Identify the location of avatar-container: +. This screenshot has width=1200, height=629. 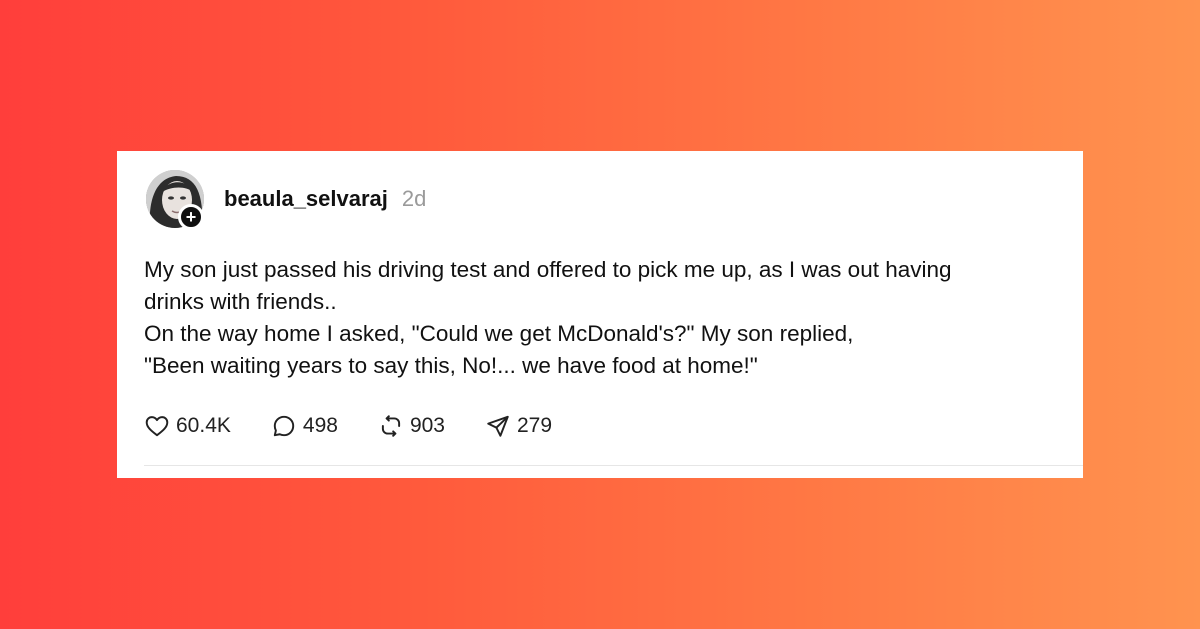
(175, 200).